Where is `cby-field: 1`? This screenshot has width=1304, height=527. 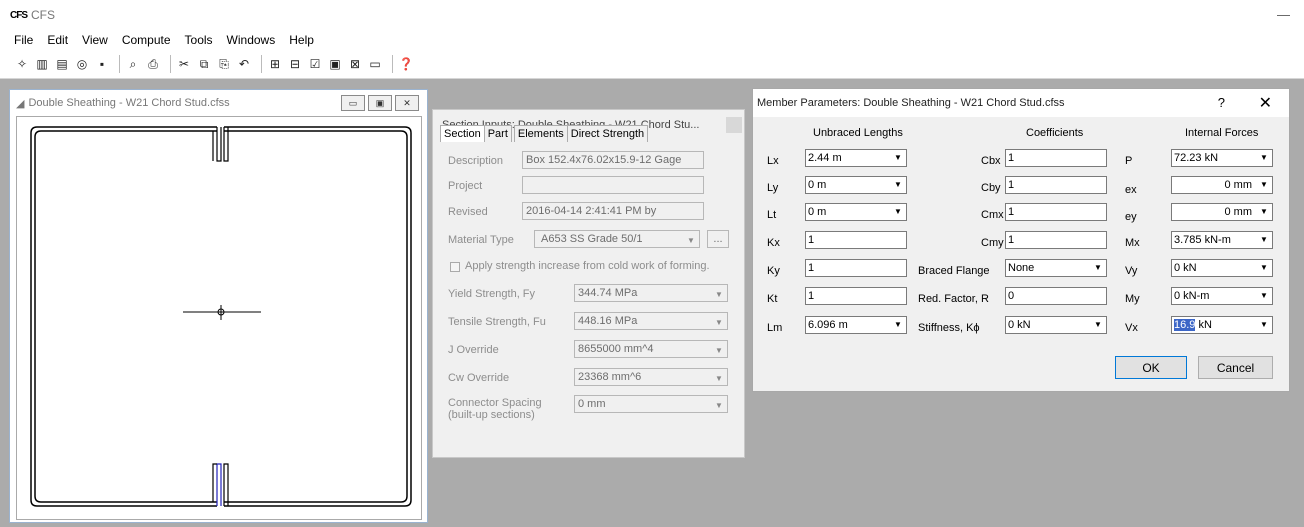 cby-field: 1 is located at coordinates (1056, 185).